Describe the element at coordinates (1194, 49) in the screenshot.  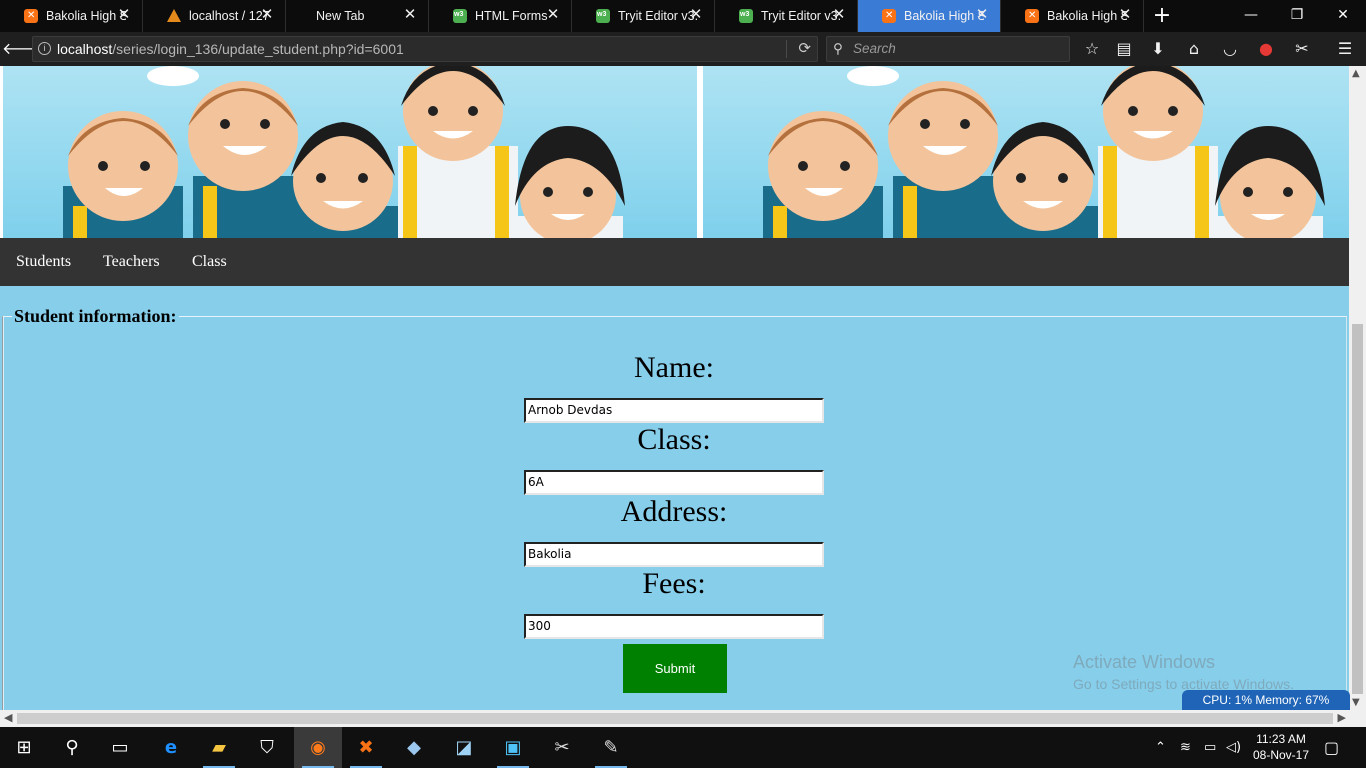
I see `home-icon: ⌂` at that location.